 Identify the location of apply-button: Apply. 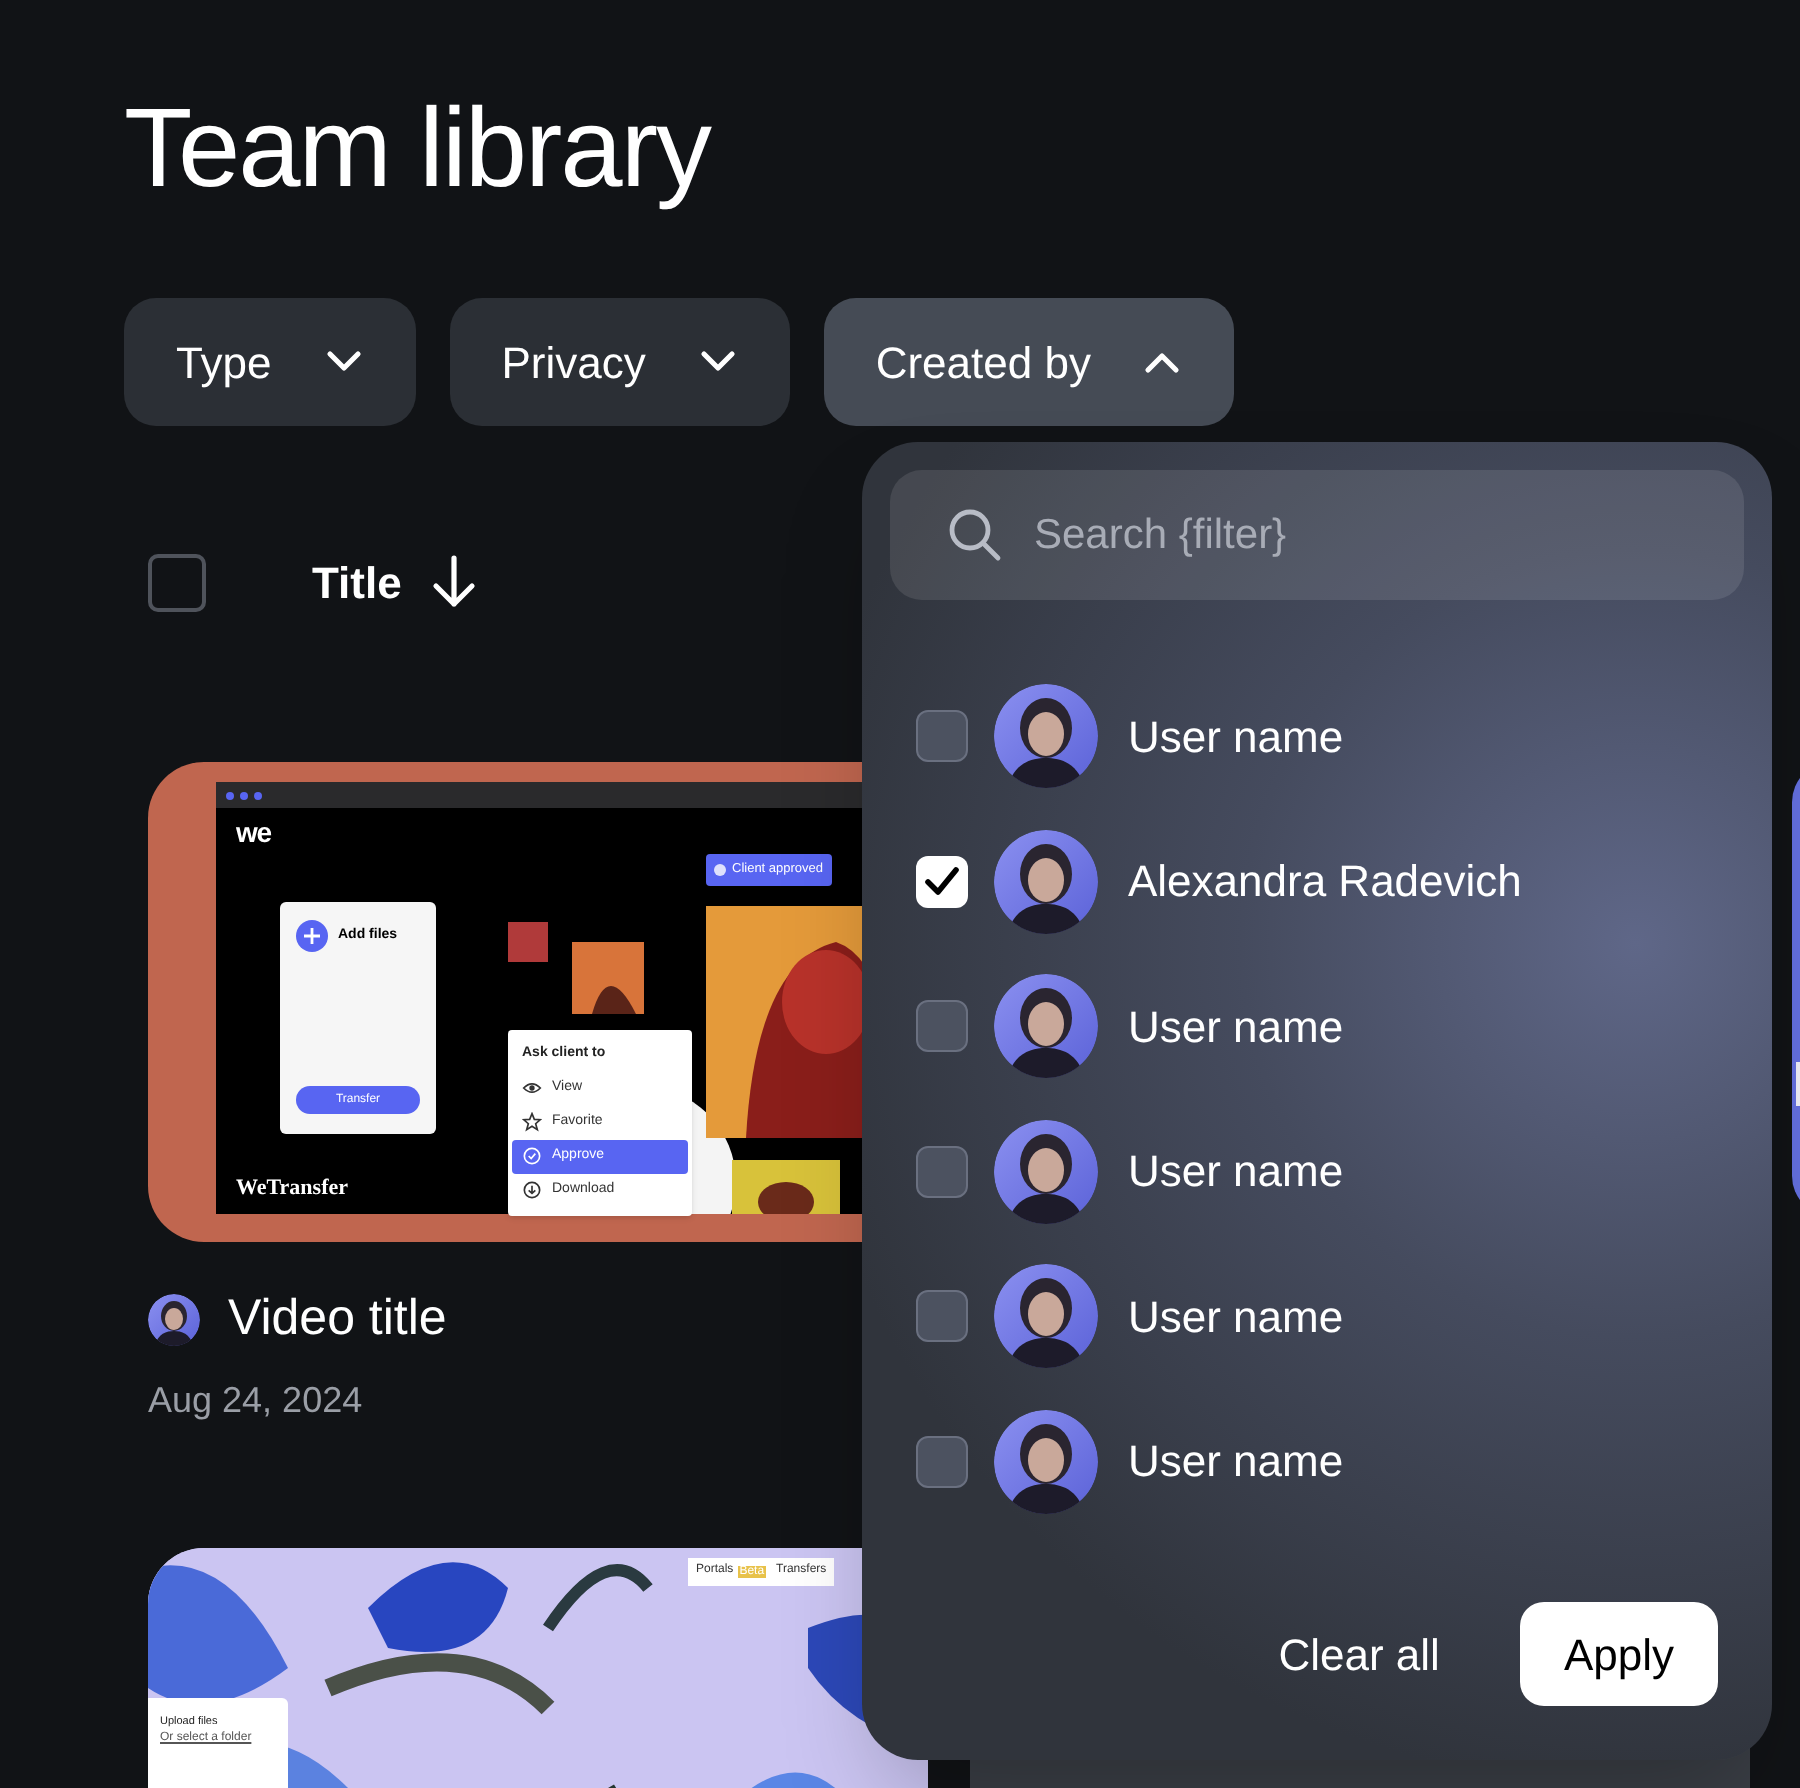
(1618, 1654).